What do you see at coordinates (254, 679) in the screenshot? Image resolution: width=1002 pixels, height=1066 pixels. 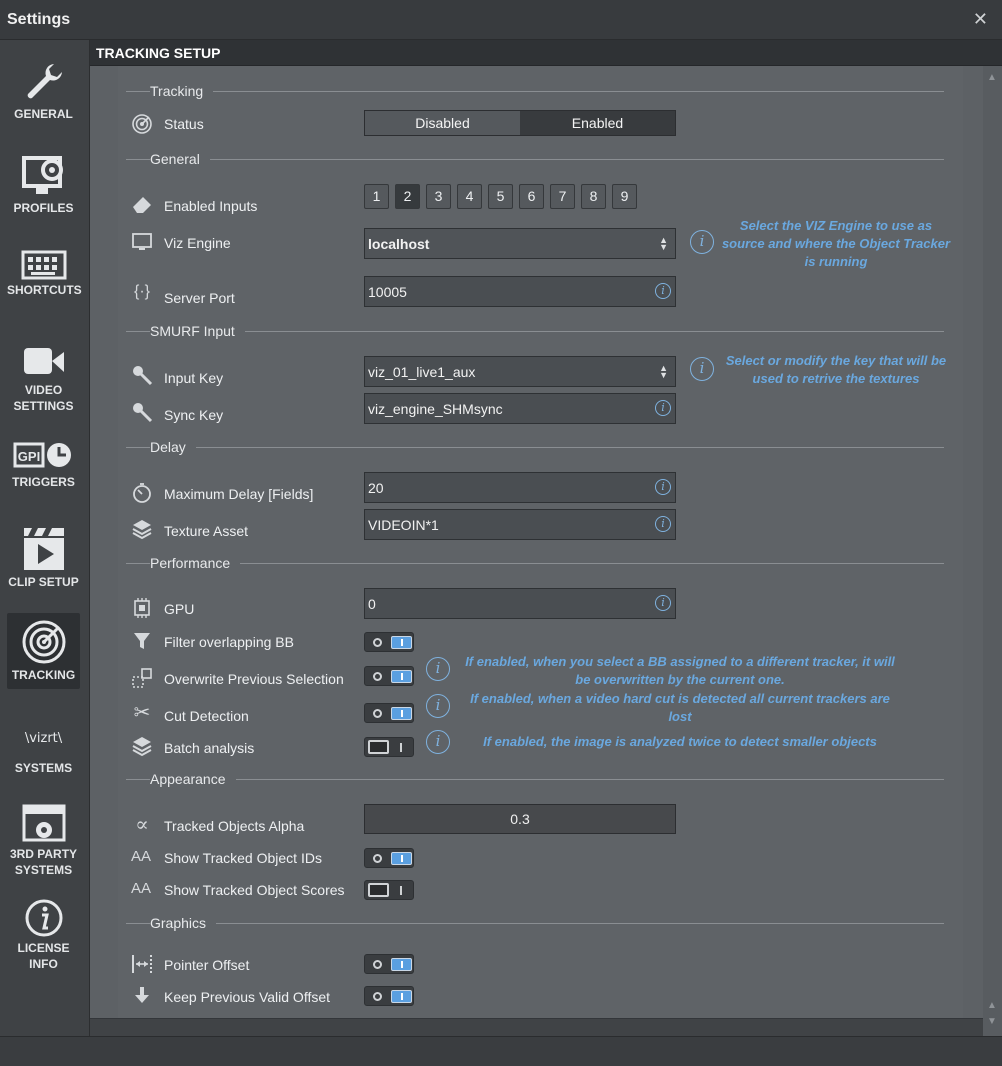 I see `overwrite-label: Overwrite Previous Selection` at bounding box center [254, 679].